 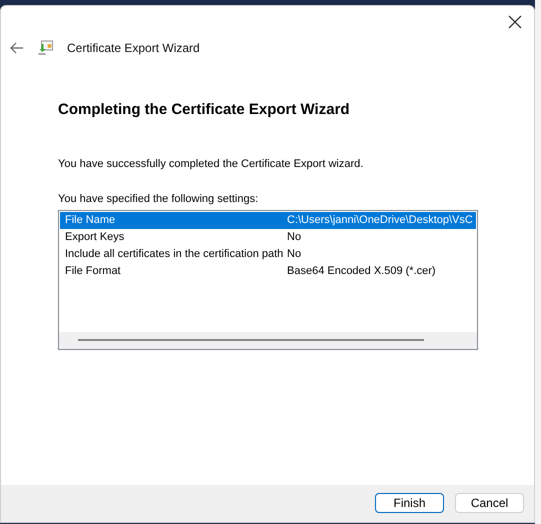 What do you see at coordinates (268, 237) in the screenshot?
I see `settings-row: Export Keys No` at bounding box center [268, 237].